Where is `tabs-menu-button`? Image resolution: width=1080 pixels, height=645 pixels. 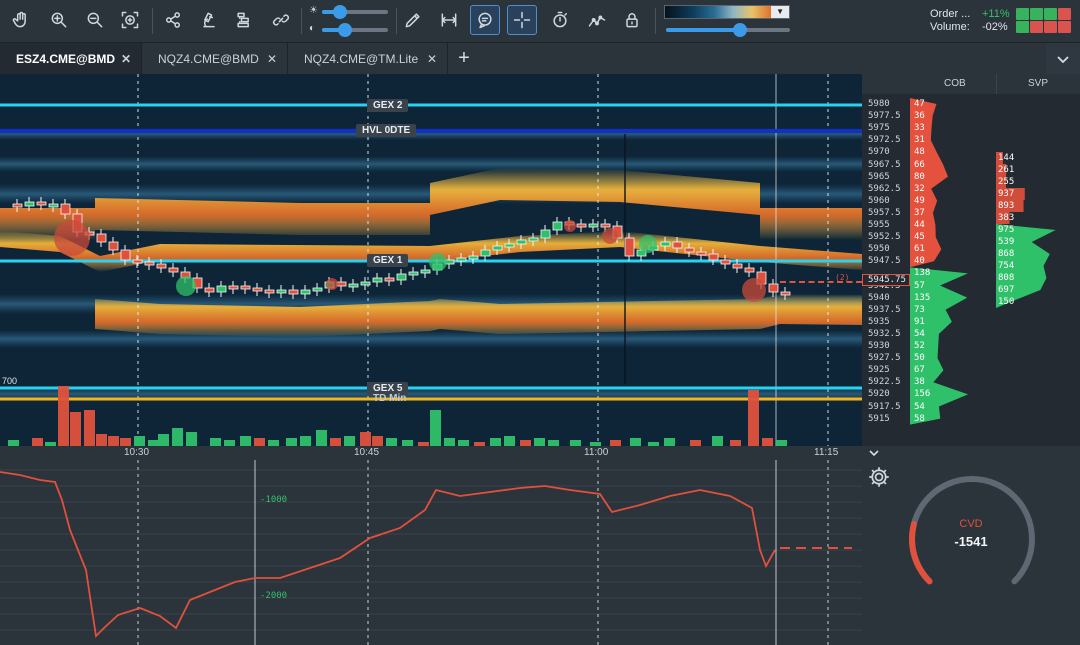
tabs-menu-button is located at coordinates (1063, 58).